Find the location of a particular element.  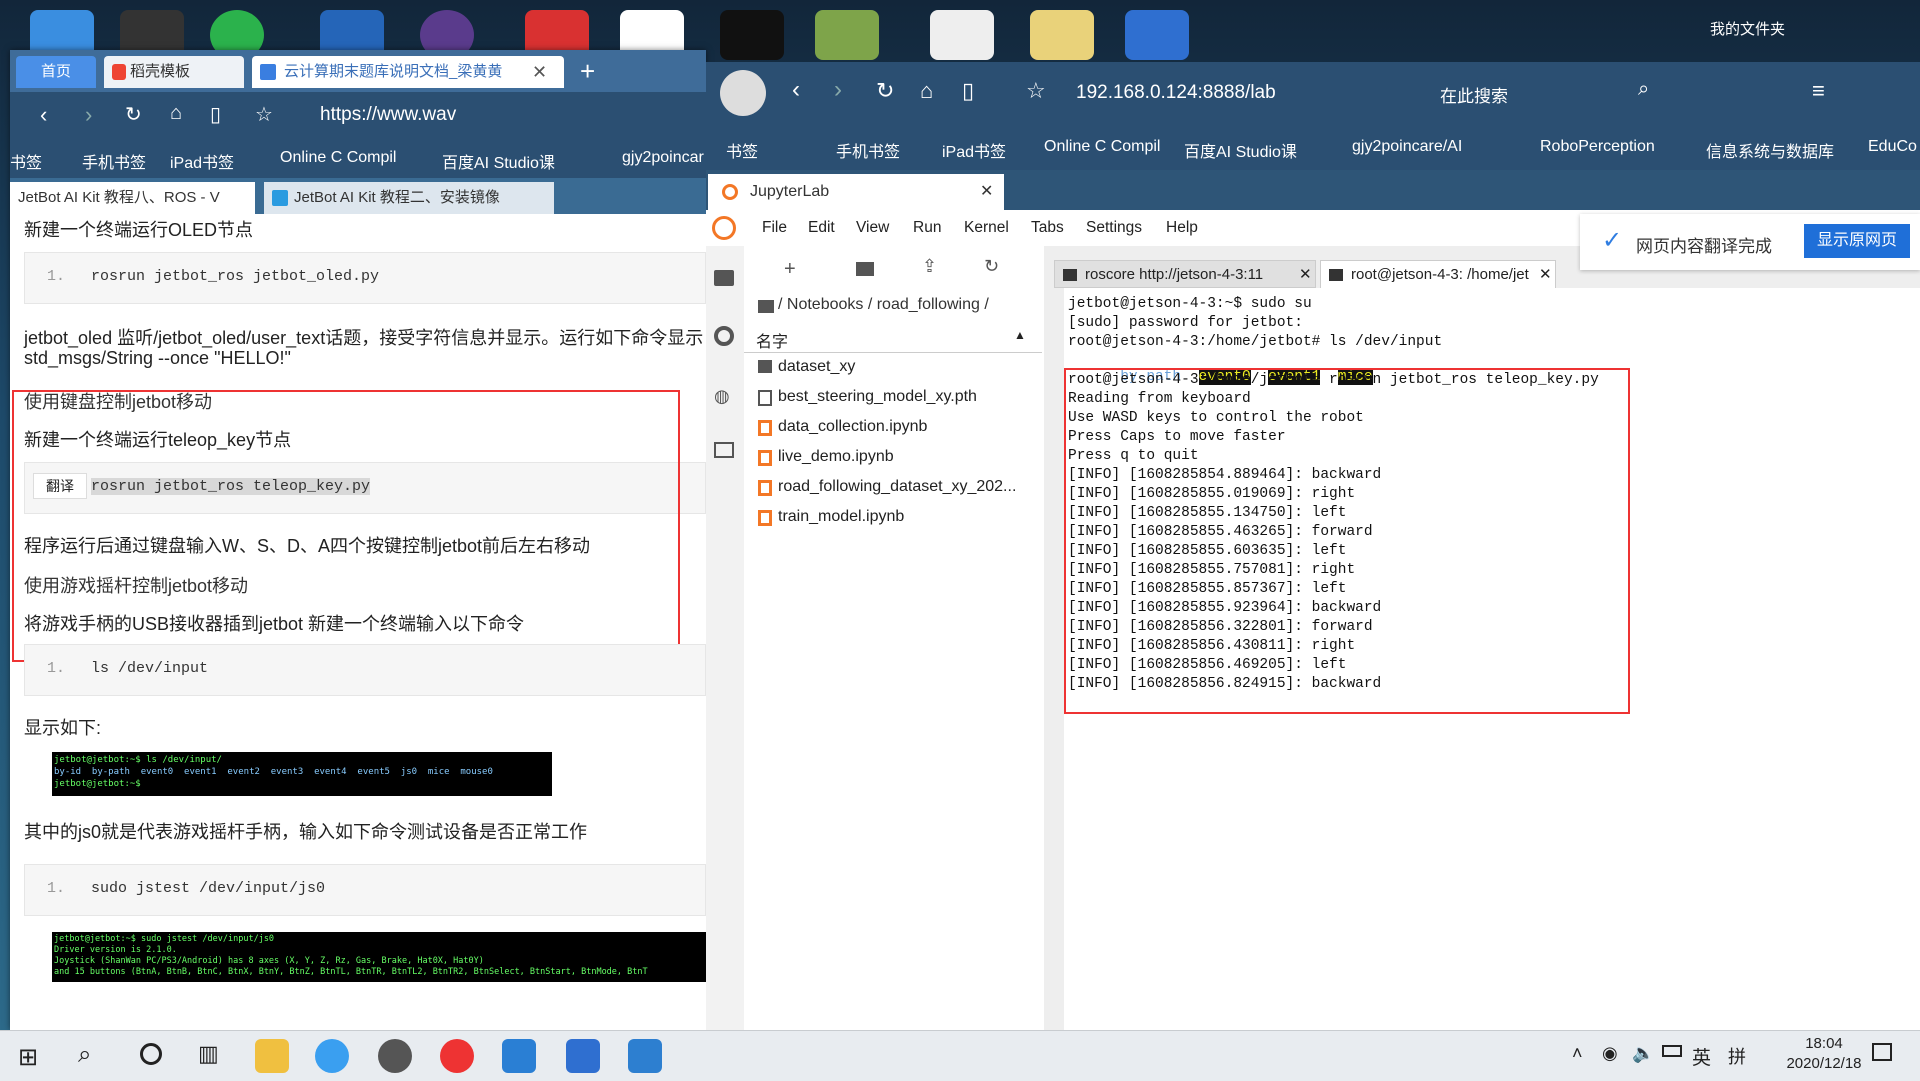

page-tab-install: JetBot AI Kit 教程二、安装镜像 is located at coordinates (409, 198).